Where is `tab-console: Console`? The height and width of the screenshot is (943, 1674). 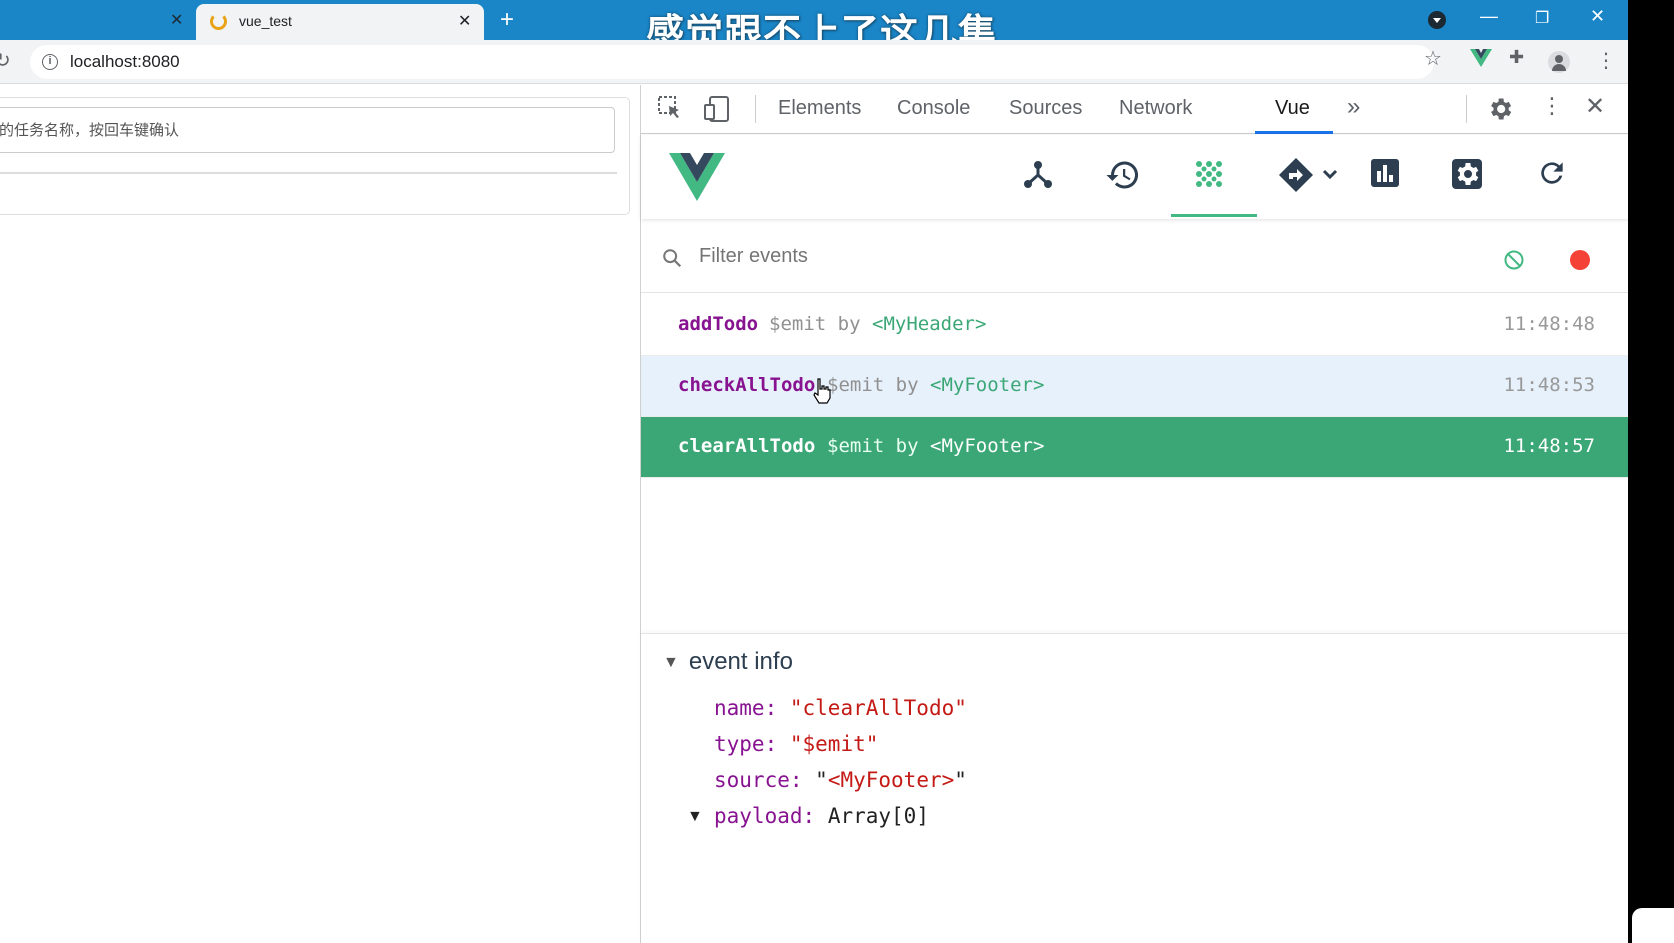 tab-console: Console is located at coordinates (933, 108).